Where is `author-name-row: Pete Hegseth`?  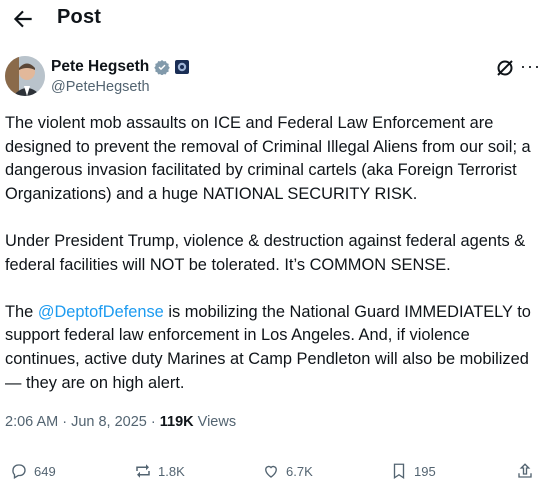 author-name-row: Pete Hegseth is located at coordinates (120, 67).